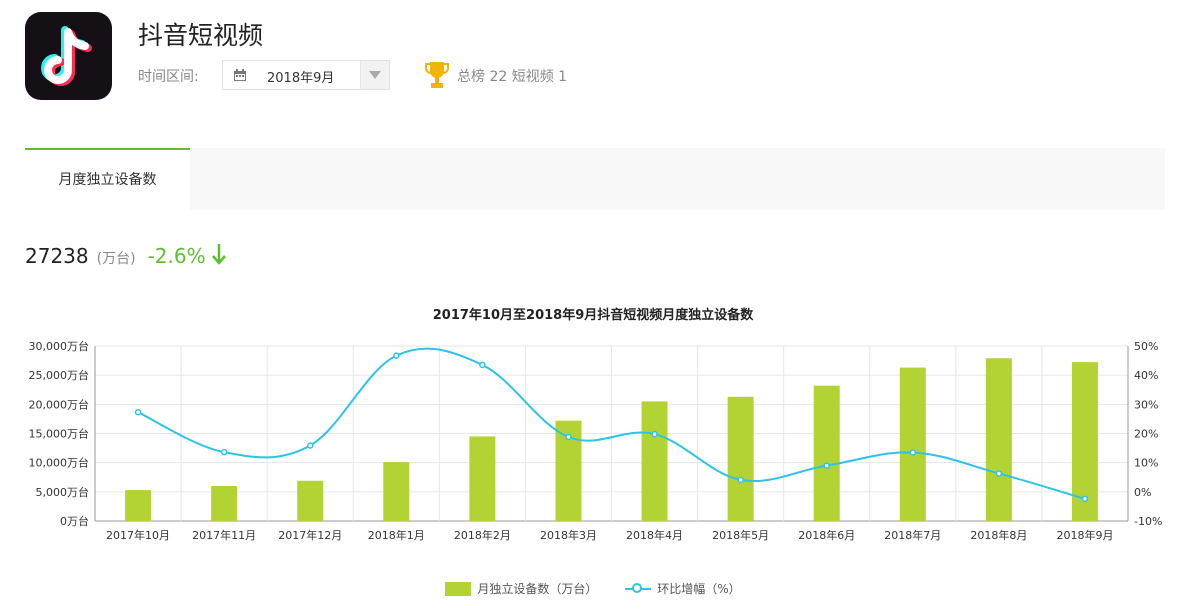 The image size is (1186, 603). I want to click on legend-label-growth: 环比增幅（%）, so click(699, 589).